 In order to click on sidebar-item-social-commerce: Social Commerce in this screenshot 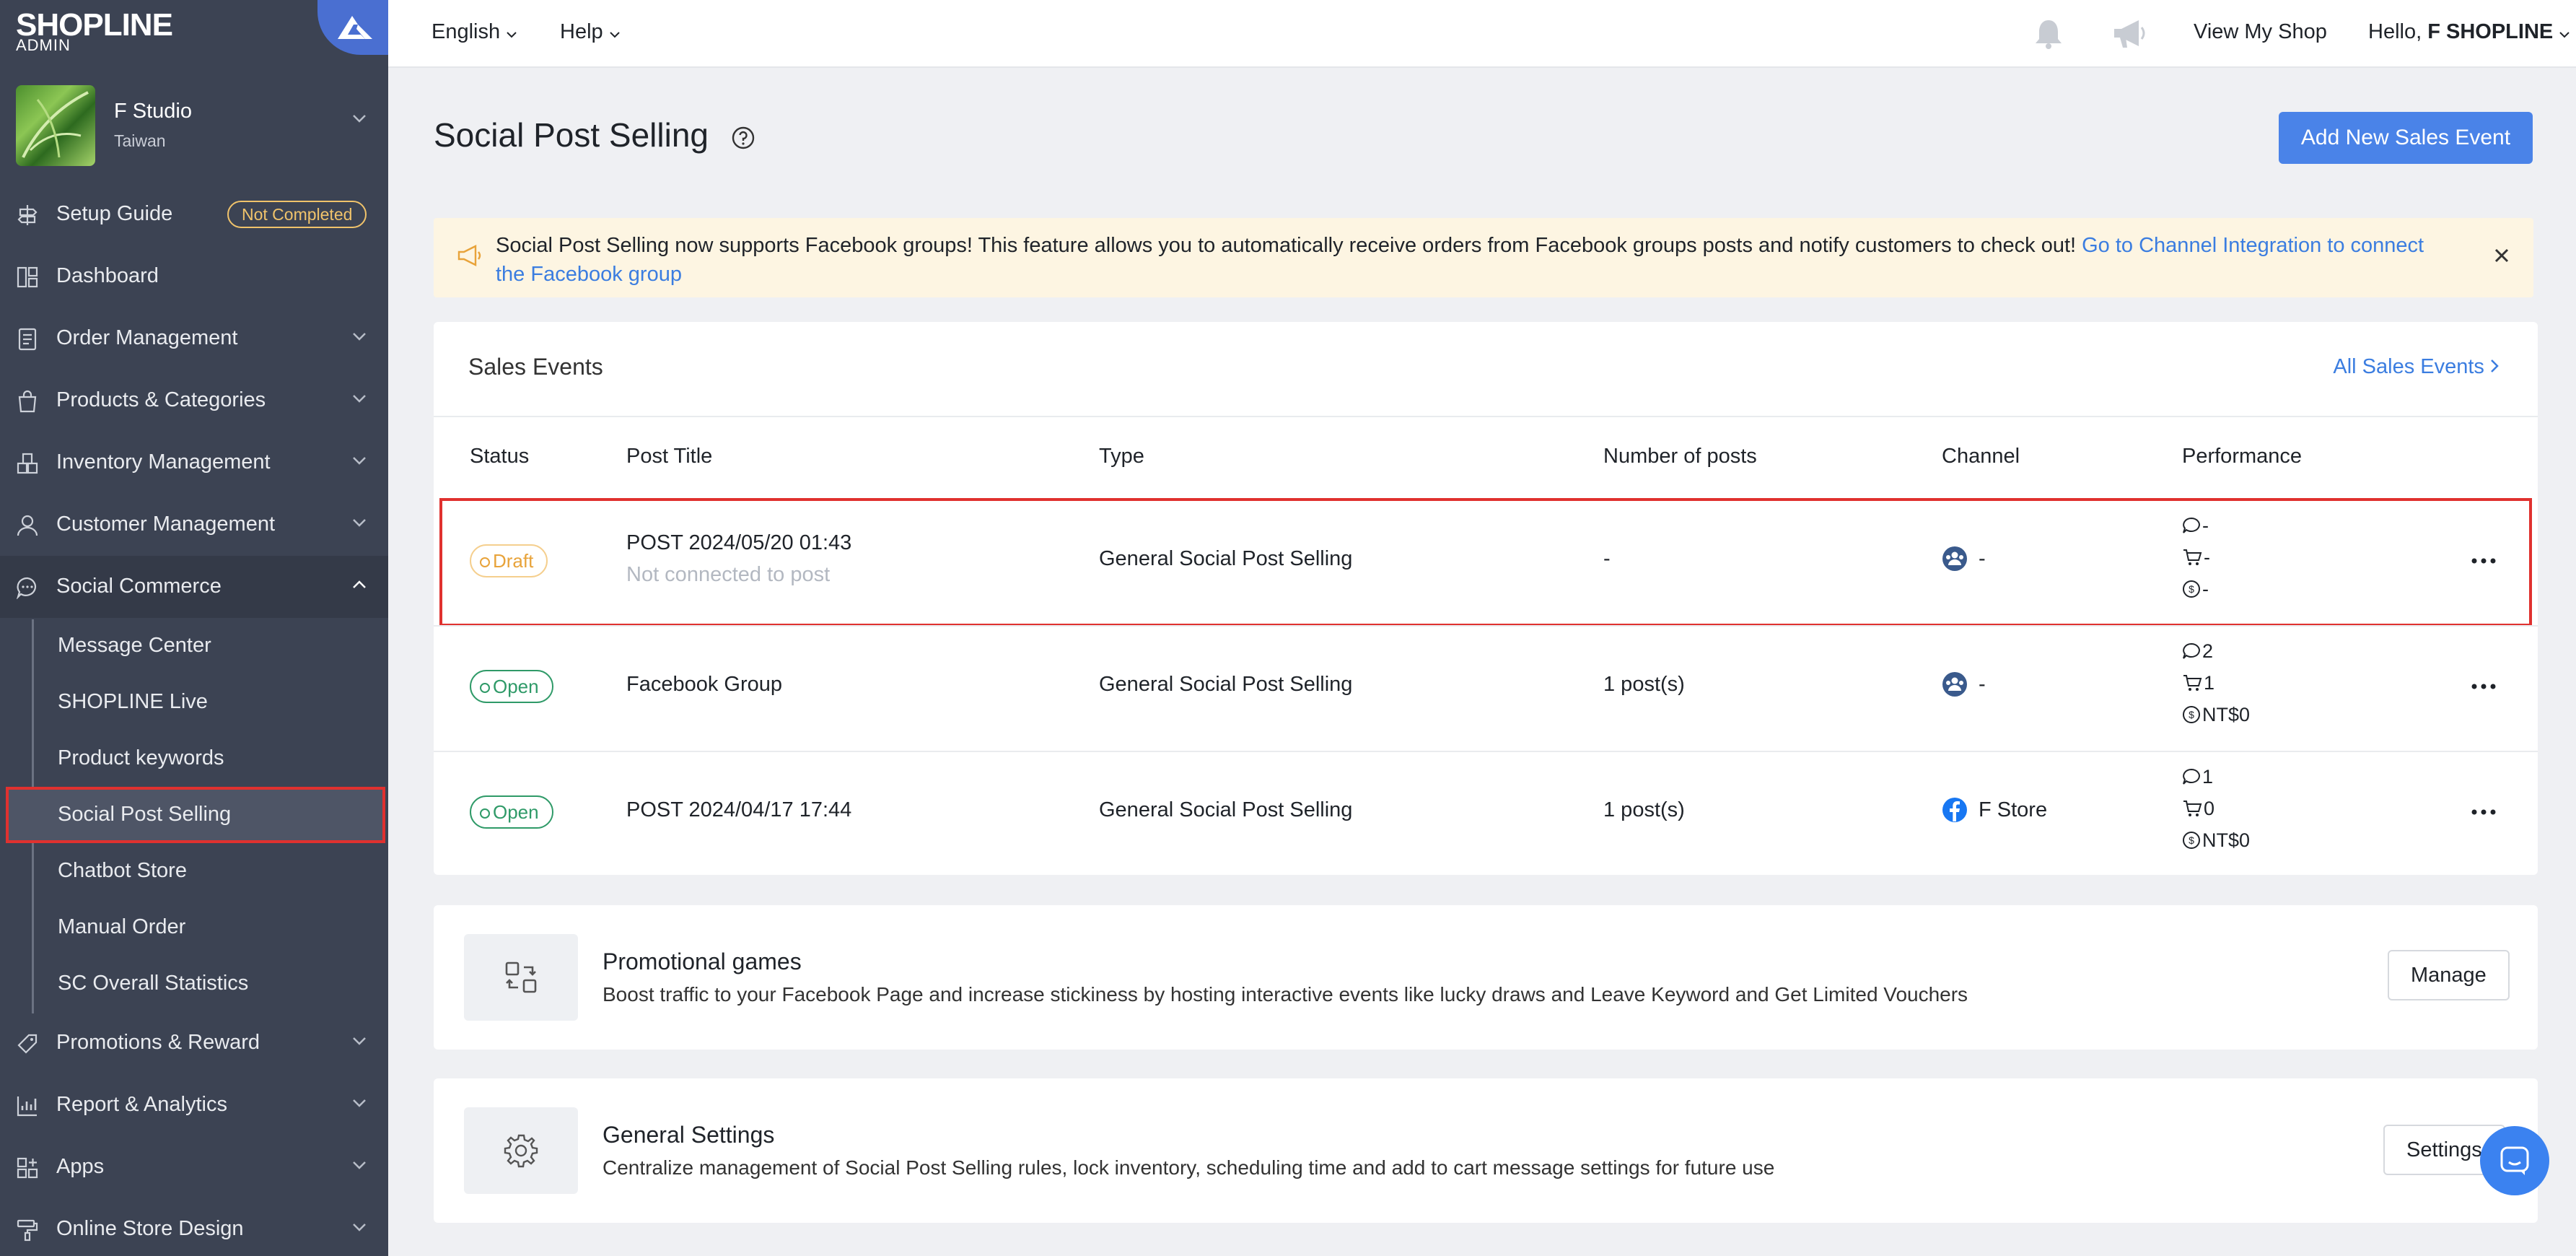, I will do `click(194, 587)`.